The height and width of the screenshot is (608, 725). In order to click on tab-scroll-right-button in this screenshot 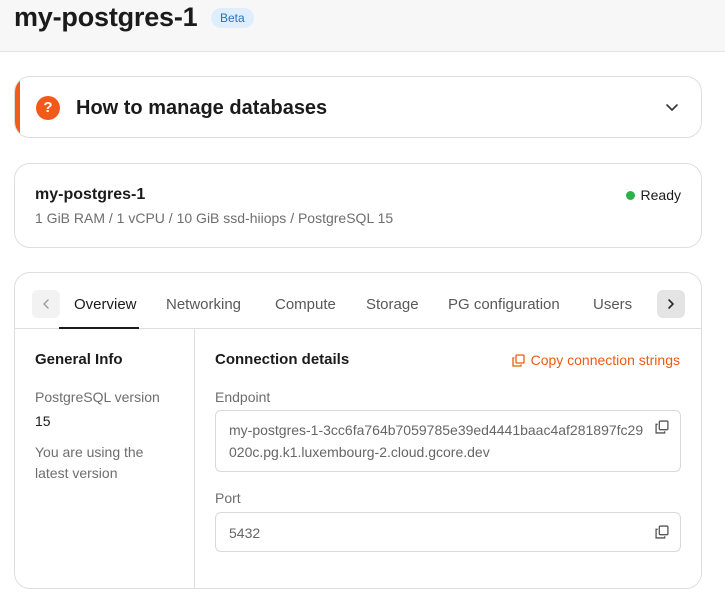, I will do `click(671, 304)`.